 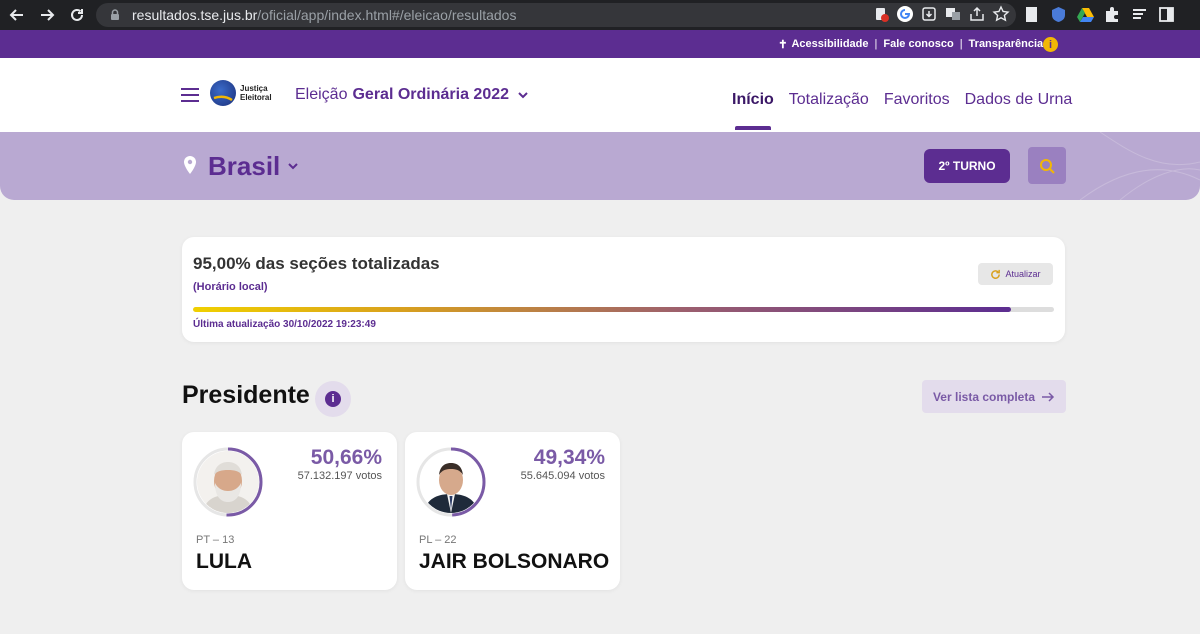 I want to click on contact-link: Fale conosco, so click(x=918, y=44).